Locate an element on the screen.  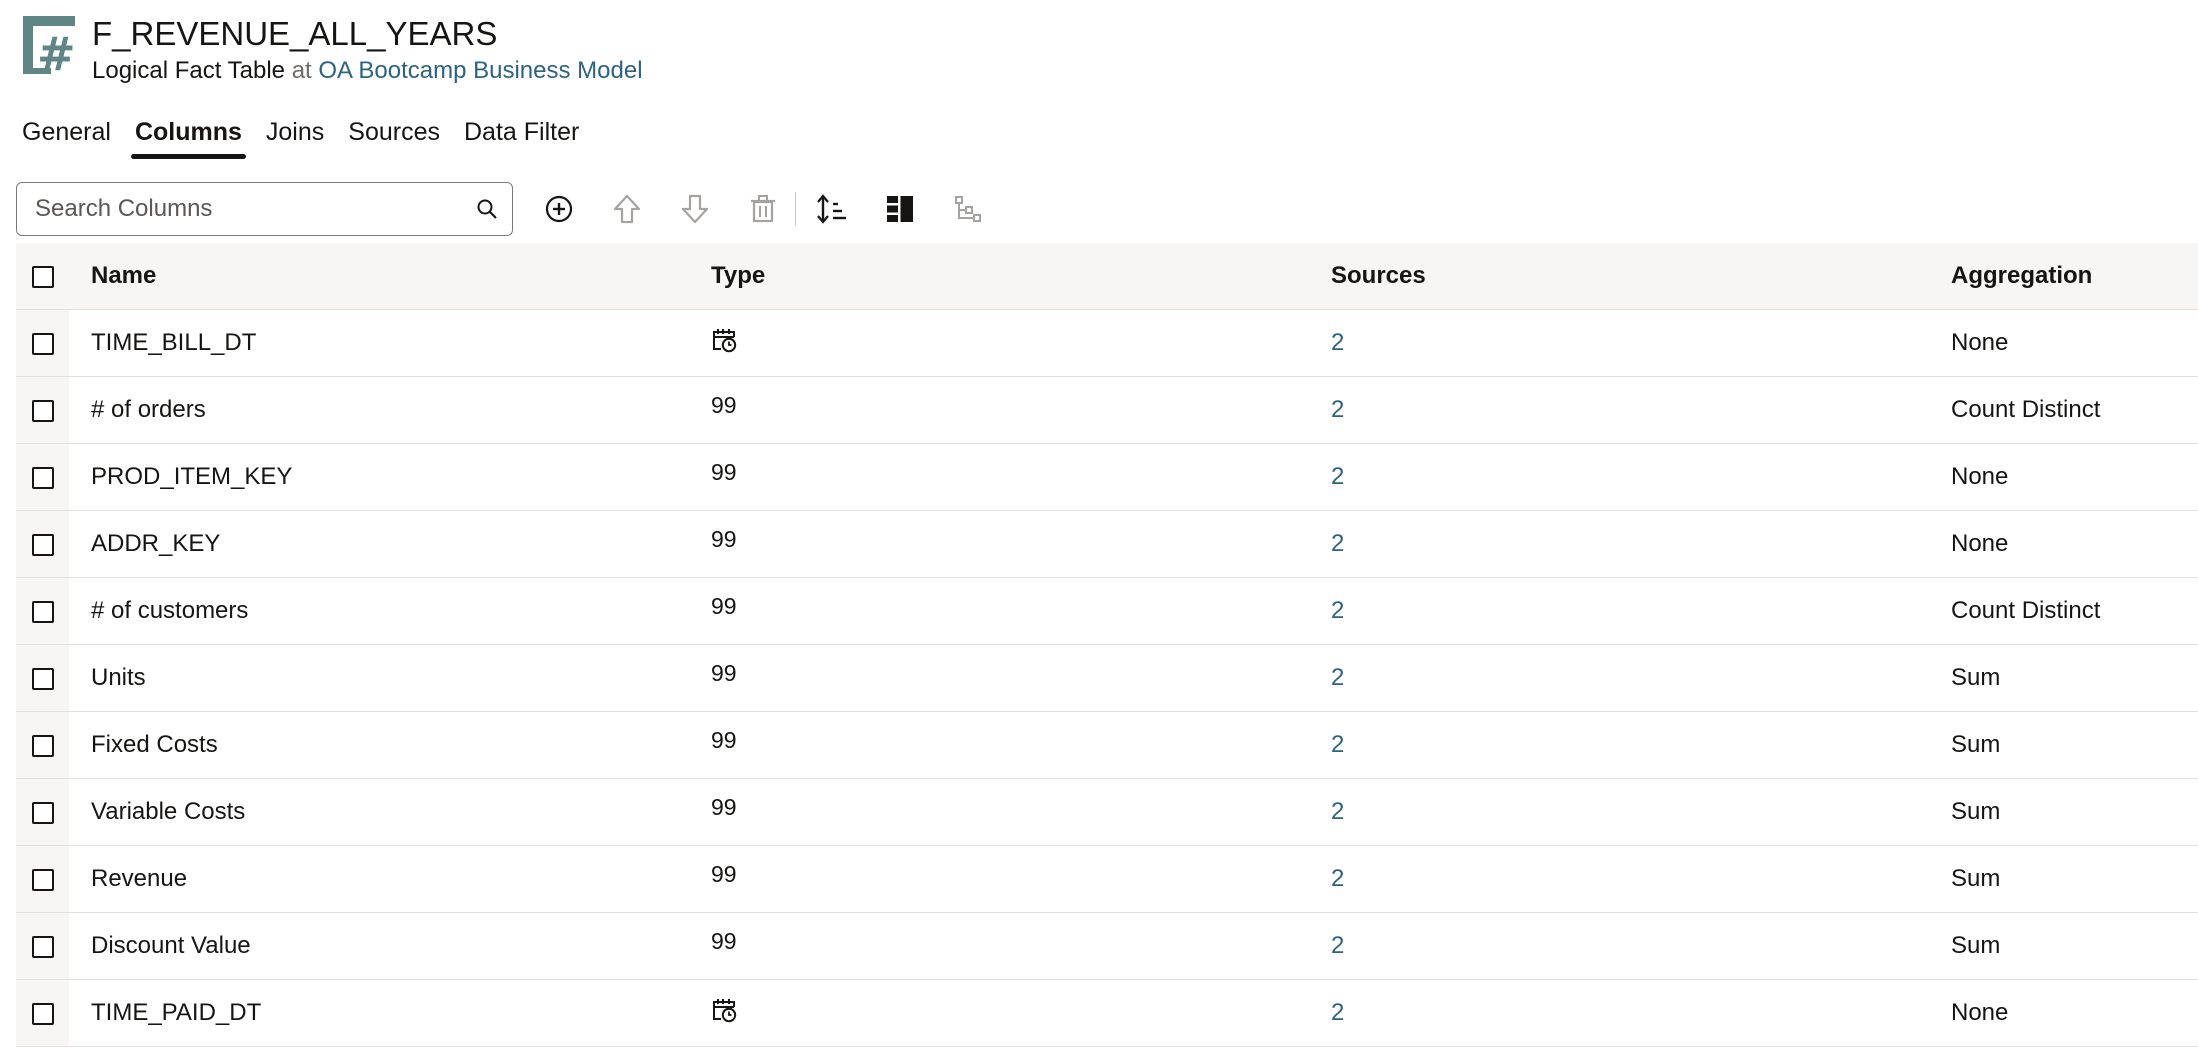
table-row: Discount Value 99 2 Sum is located at coordinates (1107, 946).